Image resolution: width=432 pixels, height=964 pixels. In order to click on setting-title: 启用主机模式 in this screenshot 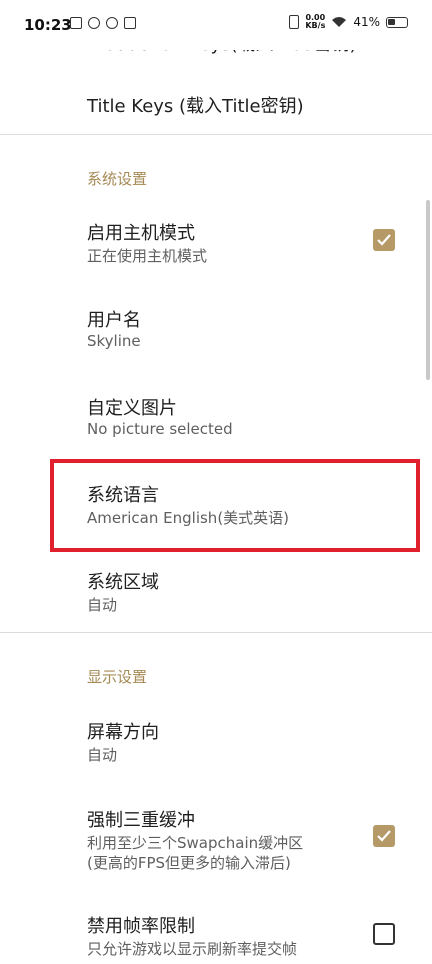, I will do `click(141, 233)`.